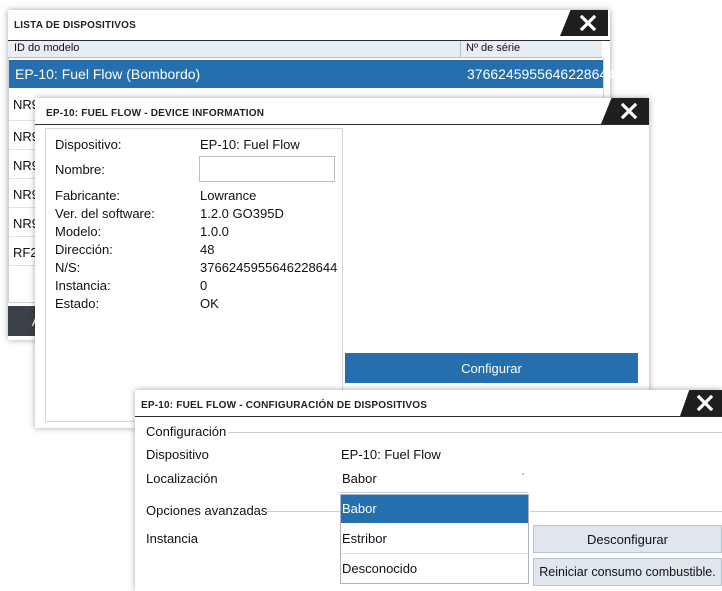 The height and width of the screenshot is (591, 722). Describe the element at coordinates (359, 478) in the screenshot. I see `location-select-value: Babor` at that location.